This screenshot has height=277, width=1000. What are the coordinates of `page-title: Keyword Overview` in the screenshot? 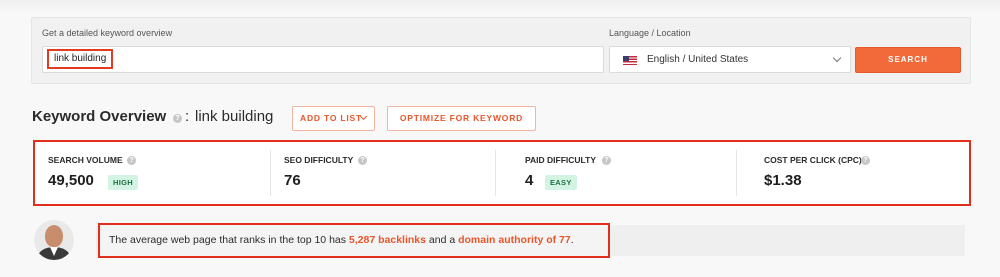 It's located at (99, 116).